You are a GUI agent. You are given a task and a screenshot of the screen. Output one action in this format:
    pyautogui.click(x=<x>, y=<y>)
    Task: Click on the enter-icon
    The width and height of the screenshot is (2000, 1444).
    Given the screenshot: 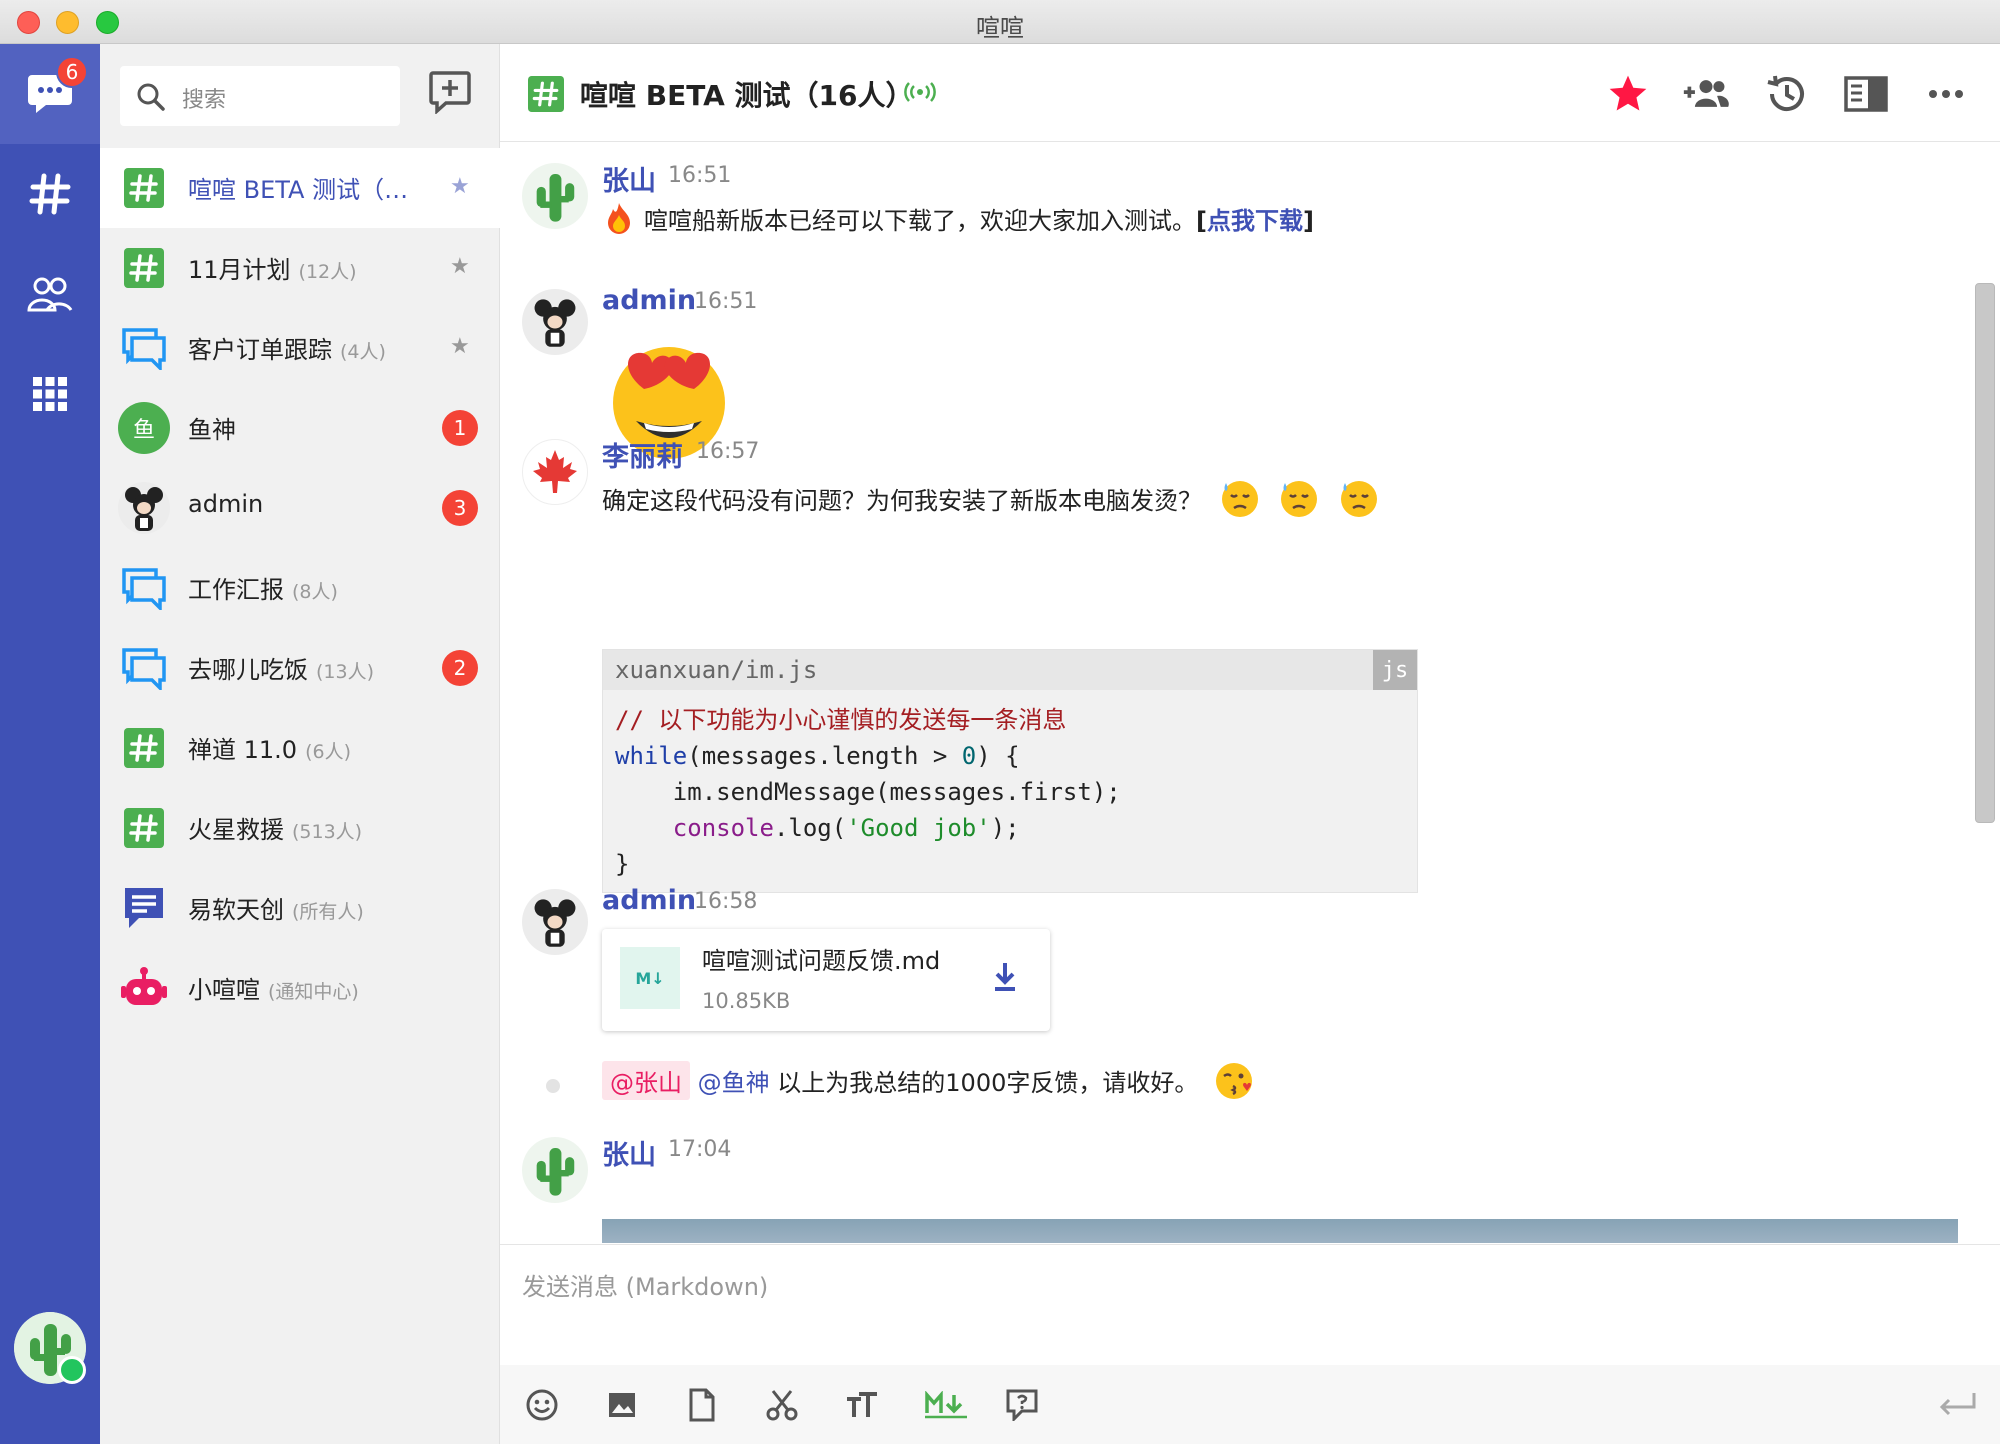 What is the action you would take?
    pyautogui.click(x=1957, y=1404)
    